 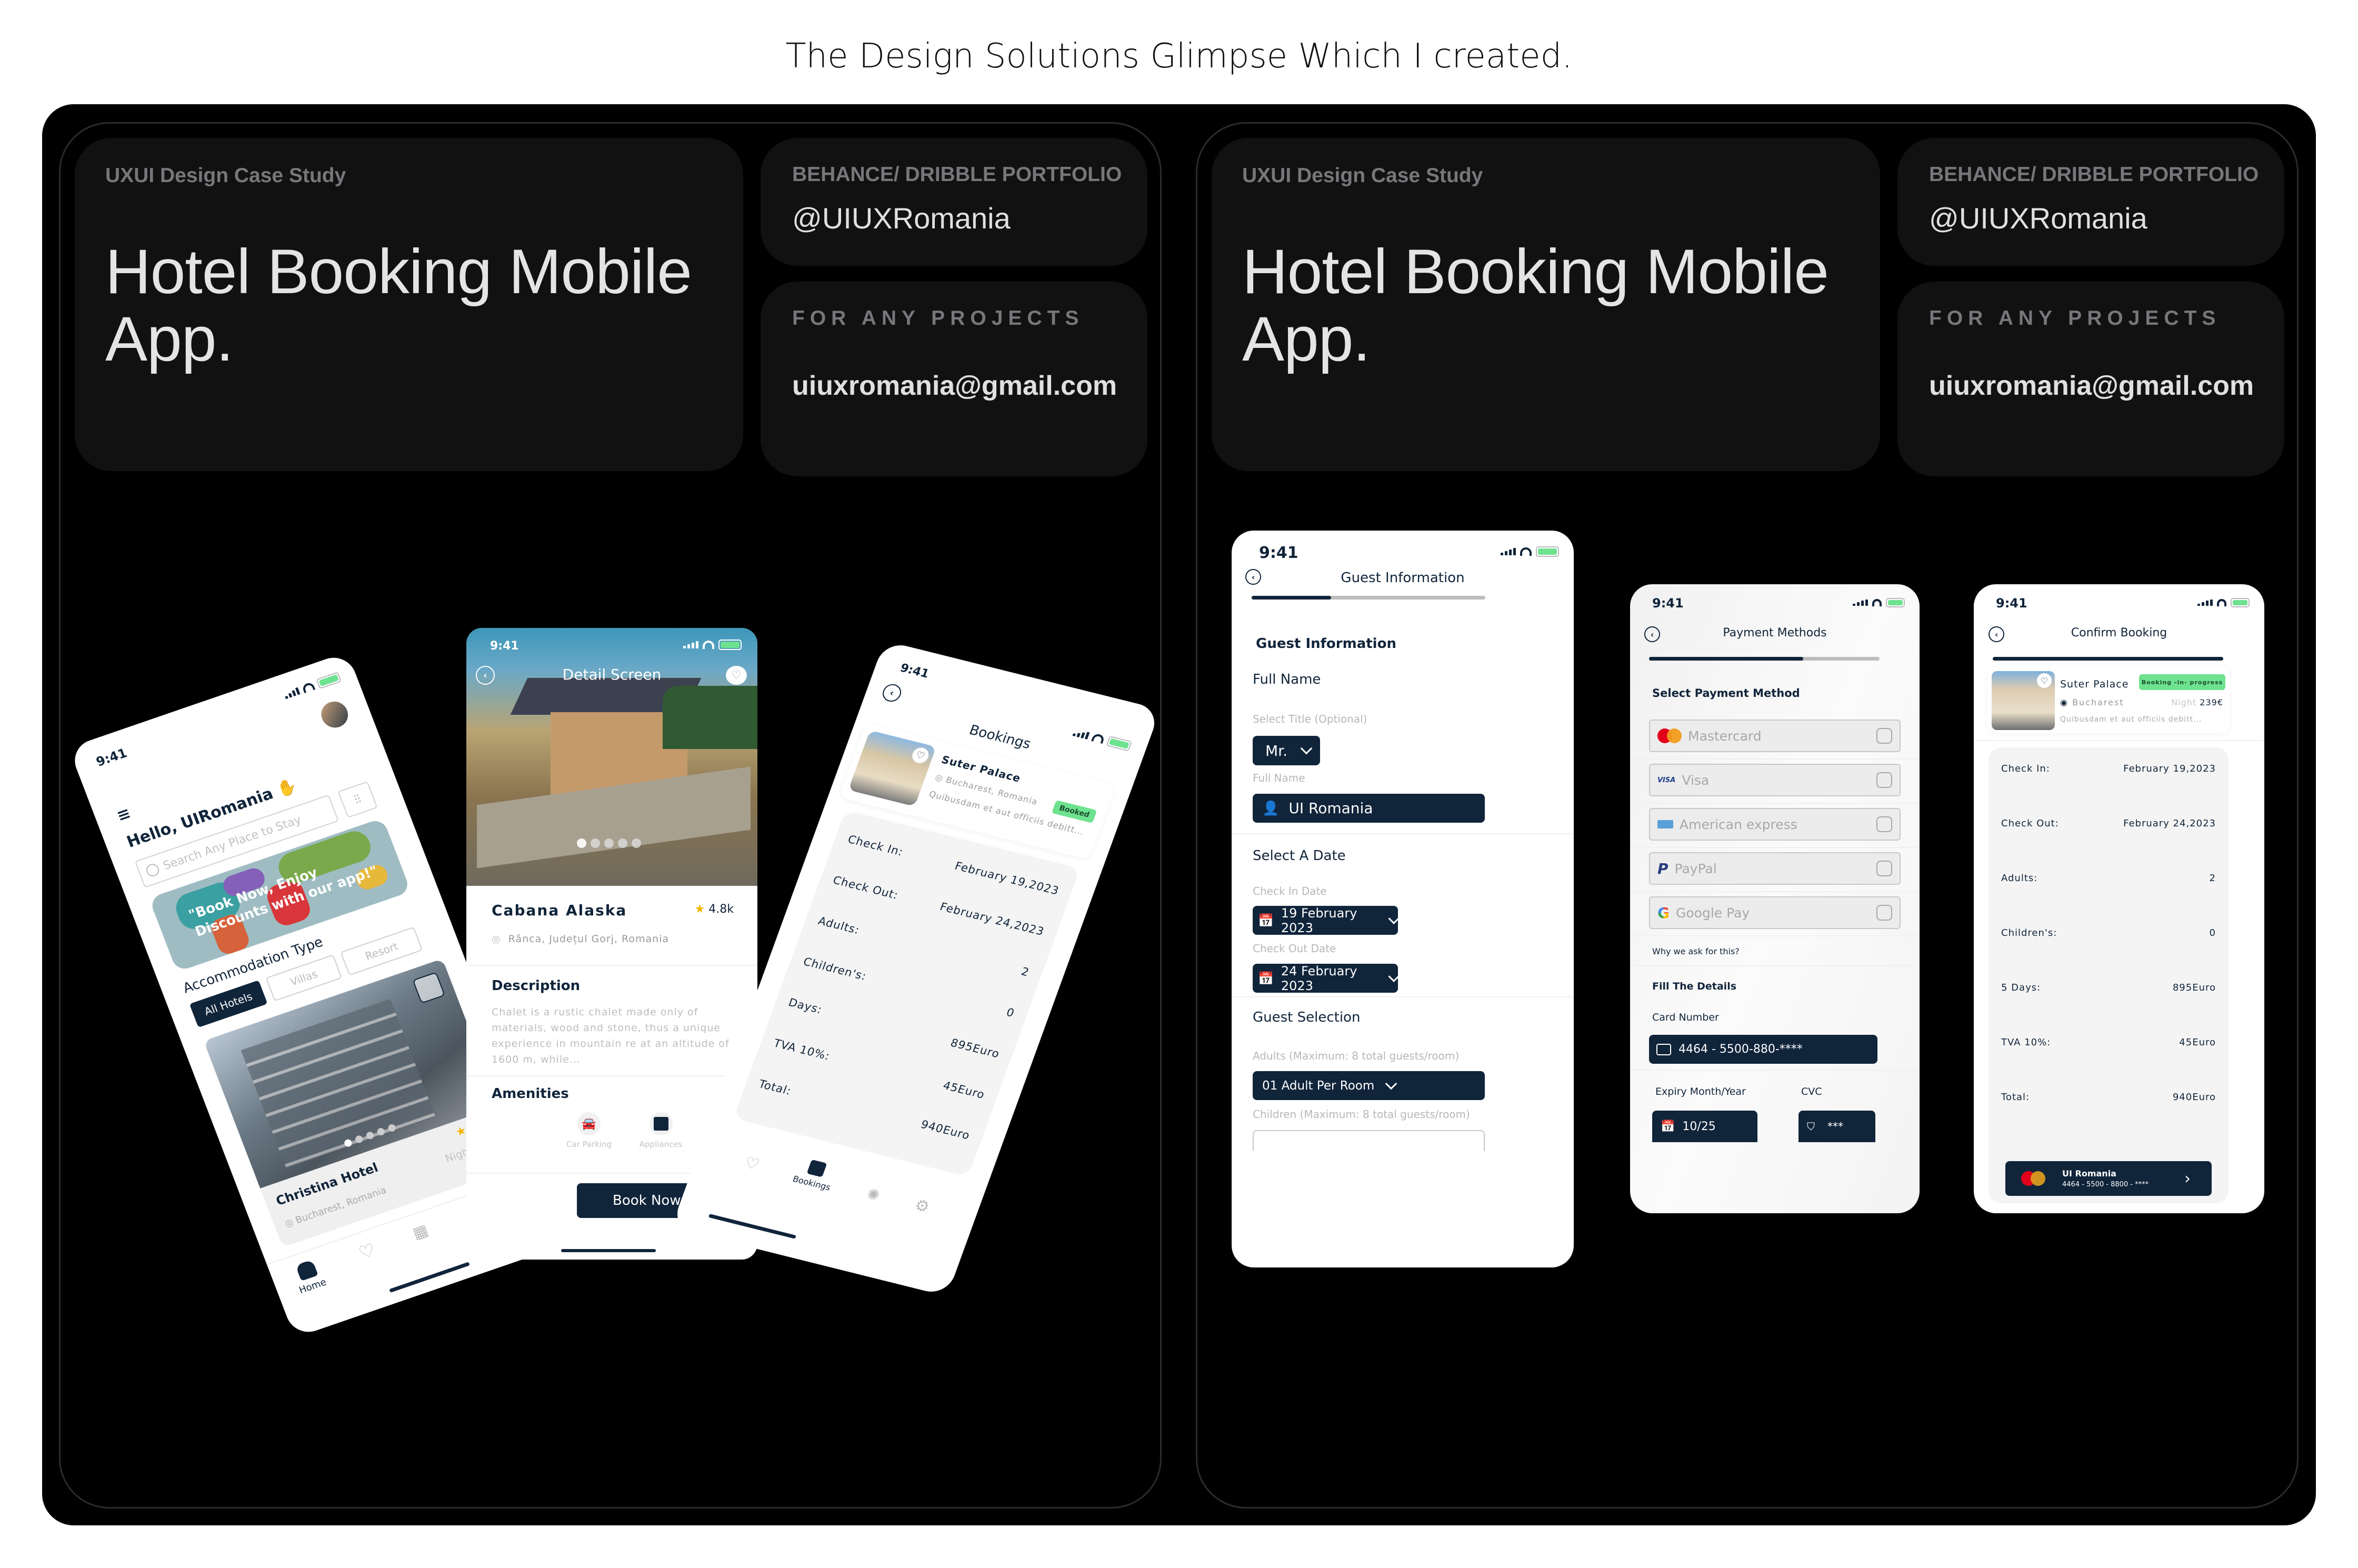 What do you see at coordinates (420, 1232) in the screenshot?
I see `calendar-icon: ▦` at bounding box center [420, 1232].